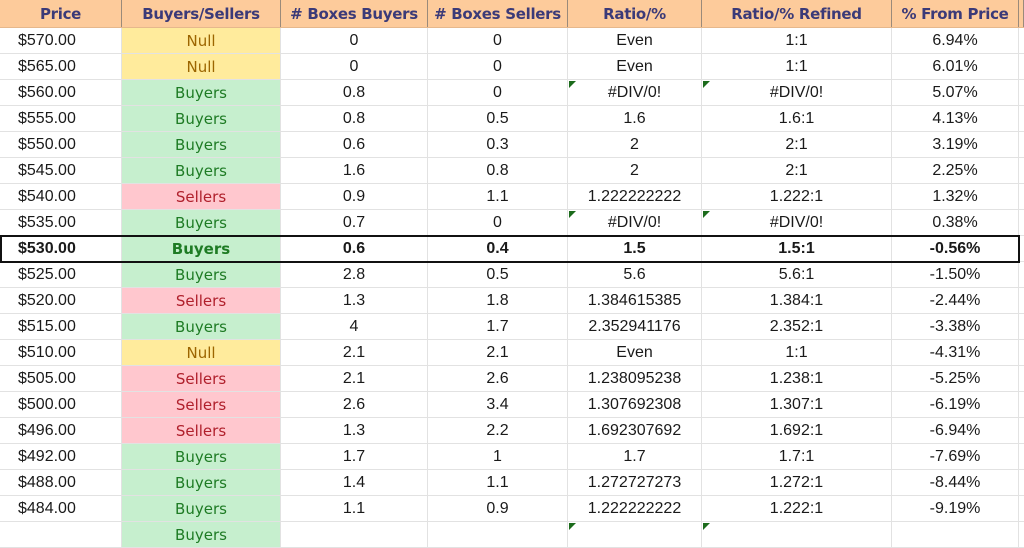 The height and width of the screenshot is (548, 1024). I want to click on ratio-refined-cell: 1.7:1, so click(797, 456).